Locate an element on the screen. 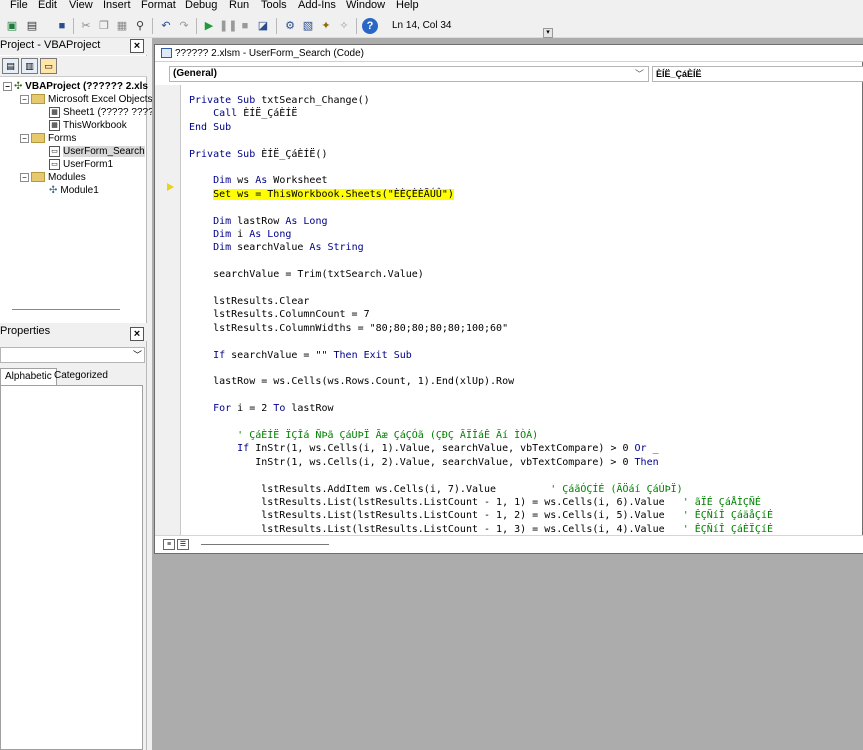 Image resolution: width=863 pixels, height=750 pixels. toolbox-icon: ✧ is located at coordinates (344, 26).